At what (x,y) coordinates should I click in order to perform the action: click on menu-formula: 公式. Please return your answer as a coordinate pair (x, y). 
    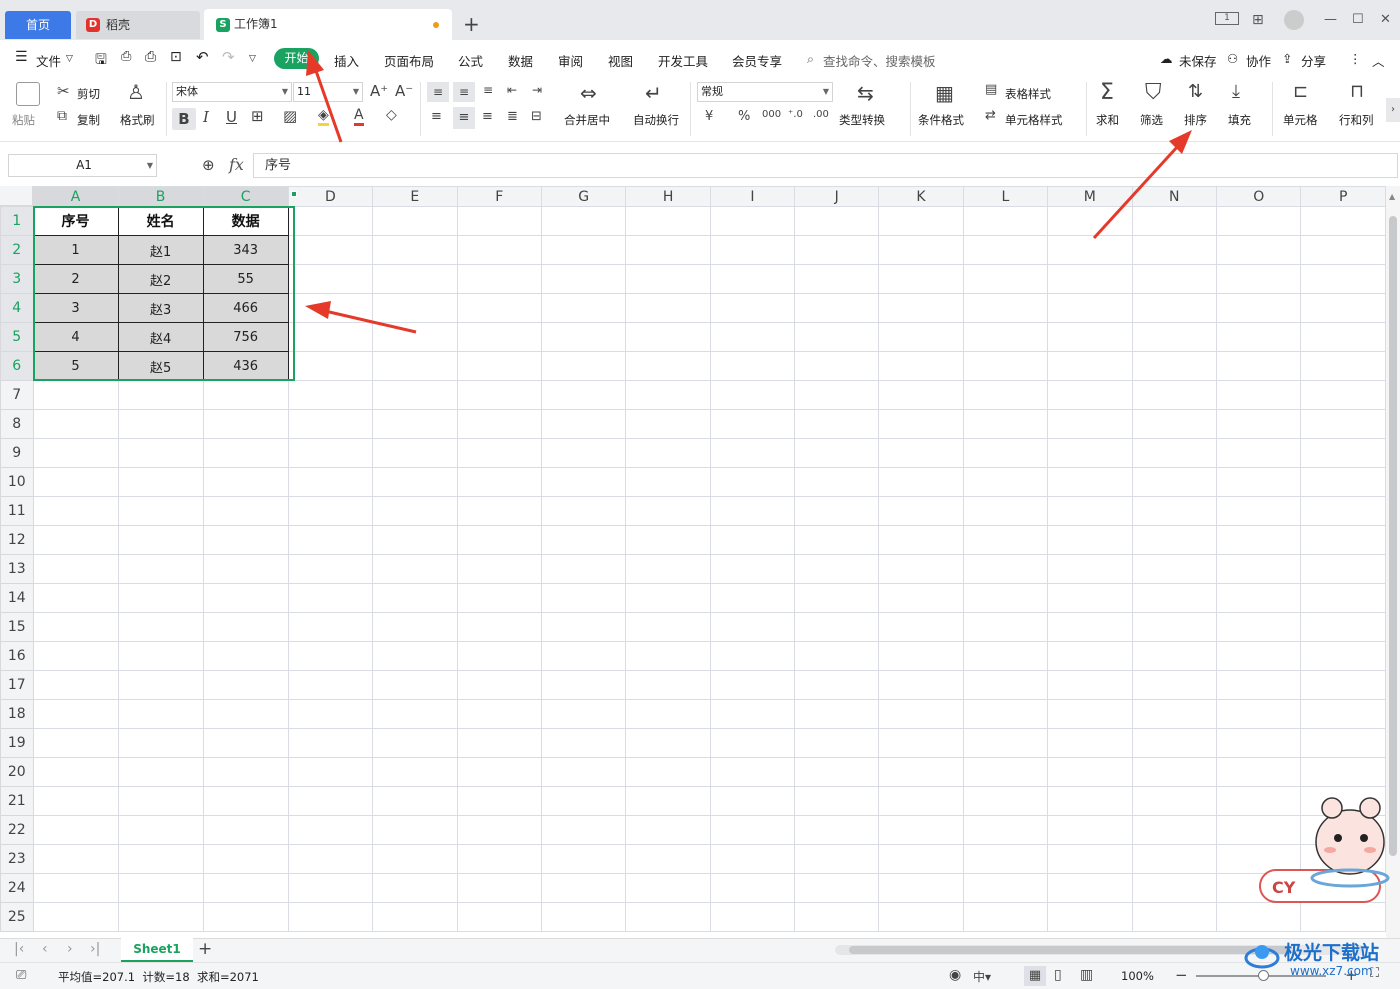
    Looking at the image, I should click on (470, 60).